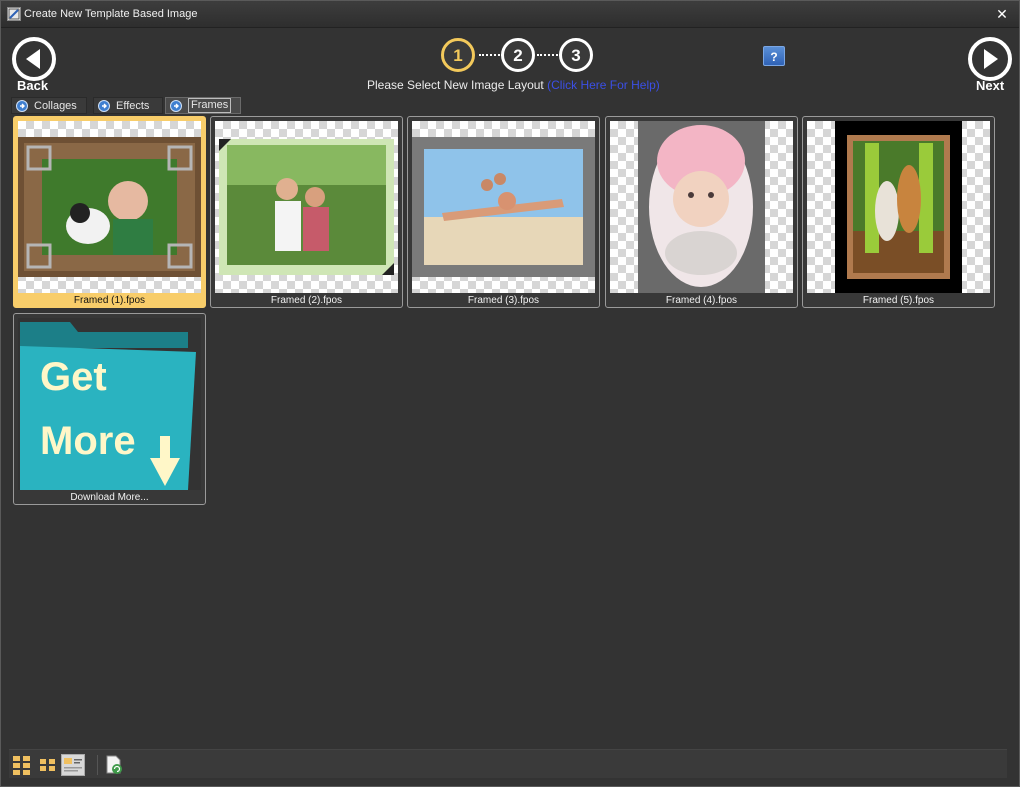 This screenshot has width=1020, height=787. I want to click on grid-icon, so click(21, 765).